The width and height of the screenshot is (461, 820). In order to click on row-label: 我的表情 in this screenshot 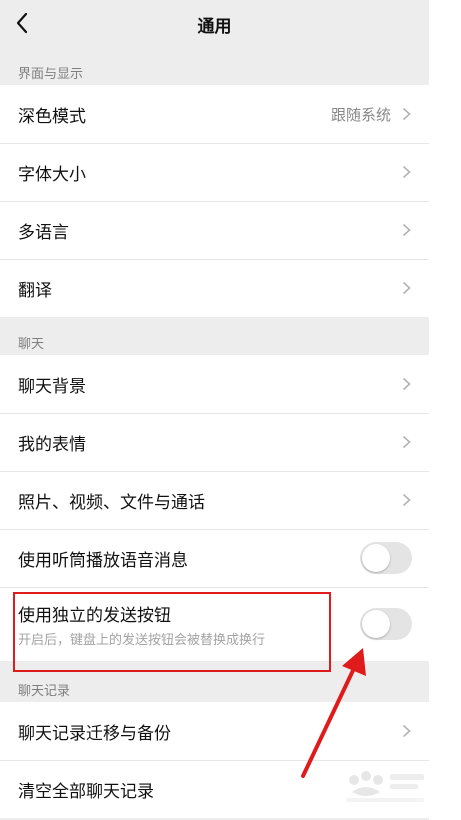, I will do `click(52, 445)`.